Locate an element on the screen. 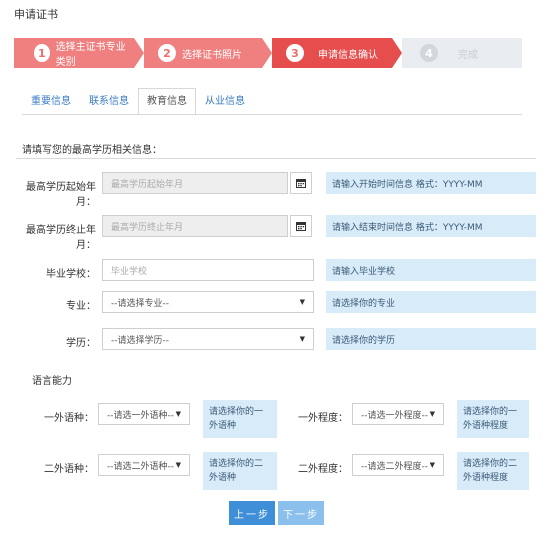 The width and height of the screenshot is (548, 534). start-date-label: 最高学历起始年月： is located at coordinates (61, 195).